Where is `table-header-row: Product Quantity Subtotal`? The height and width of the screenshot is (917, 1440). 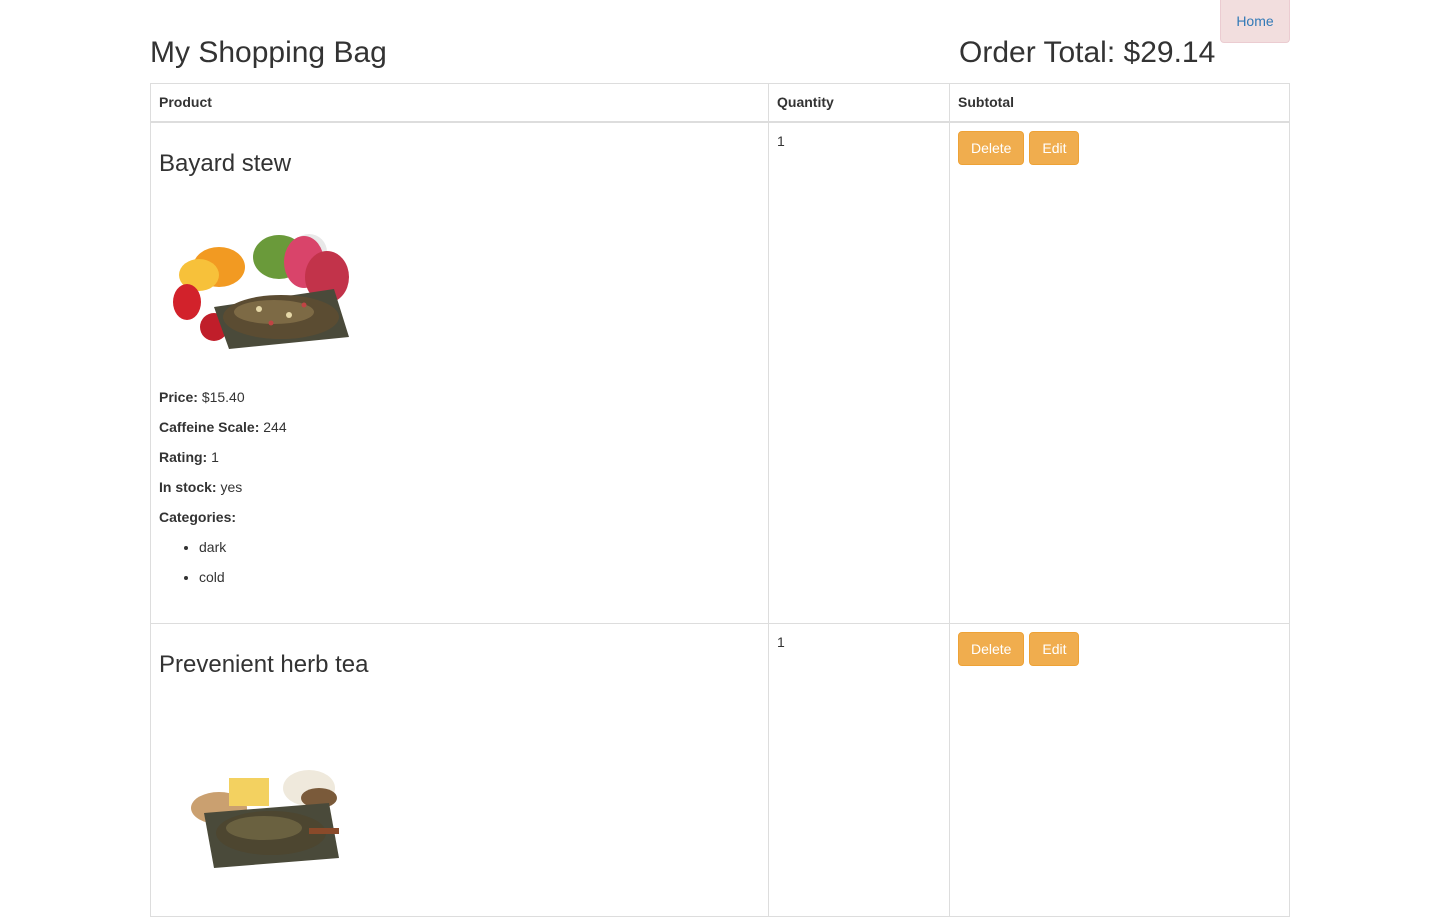
table-header-row: Product Quantity Subtotal is located at coordinates (720, 103).